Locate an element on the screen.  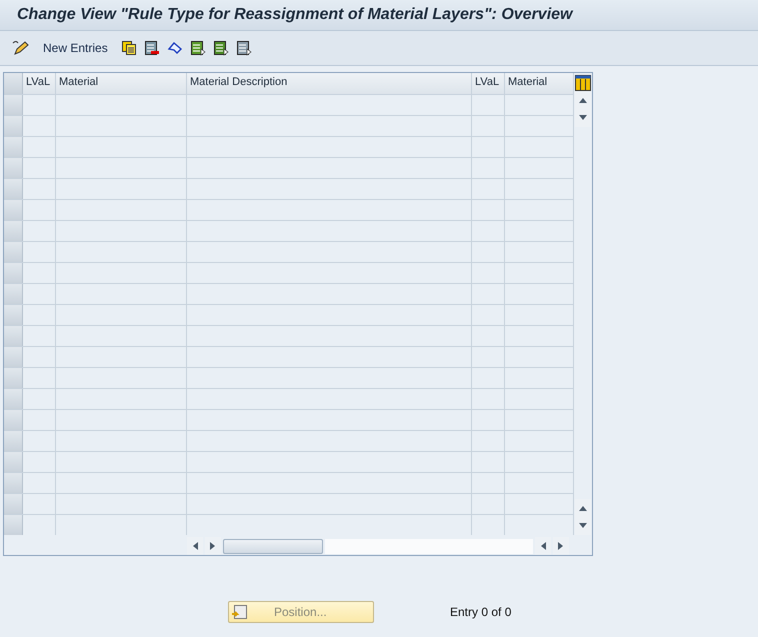
select-all-cell is located at coordinates (13, 83).